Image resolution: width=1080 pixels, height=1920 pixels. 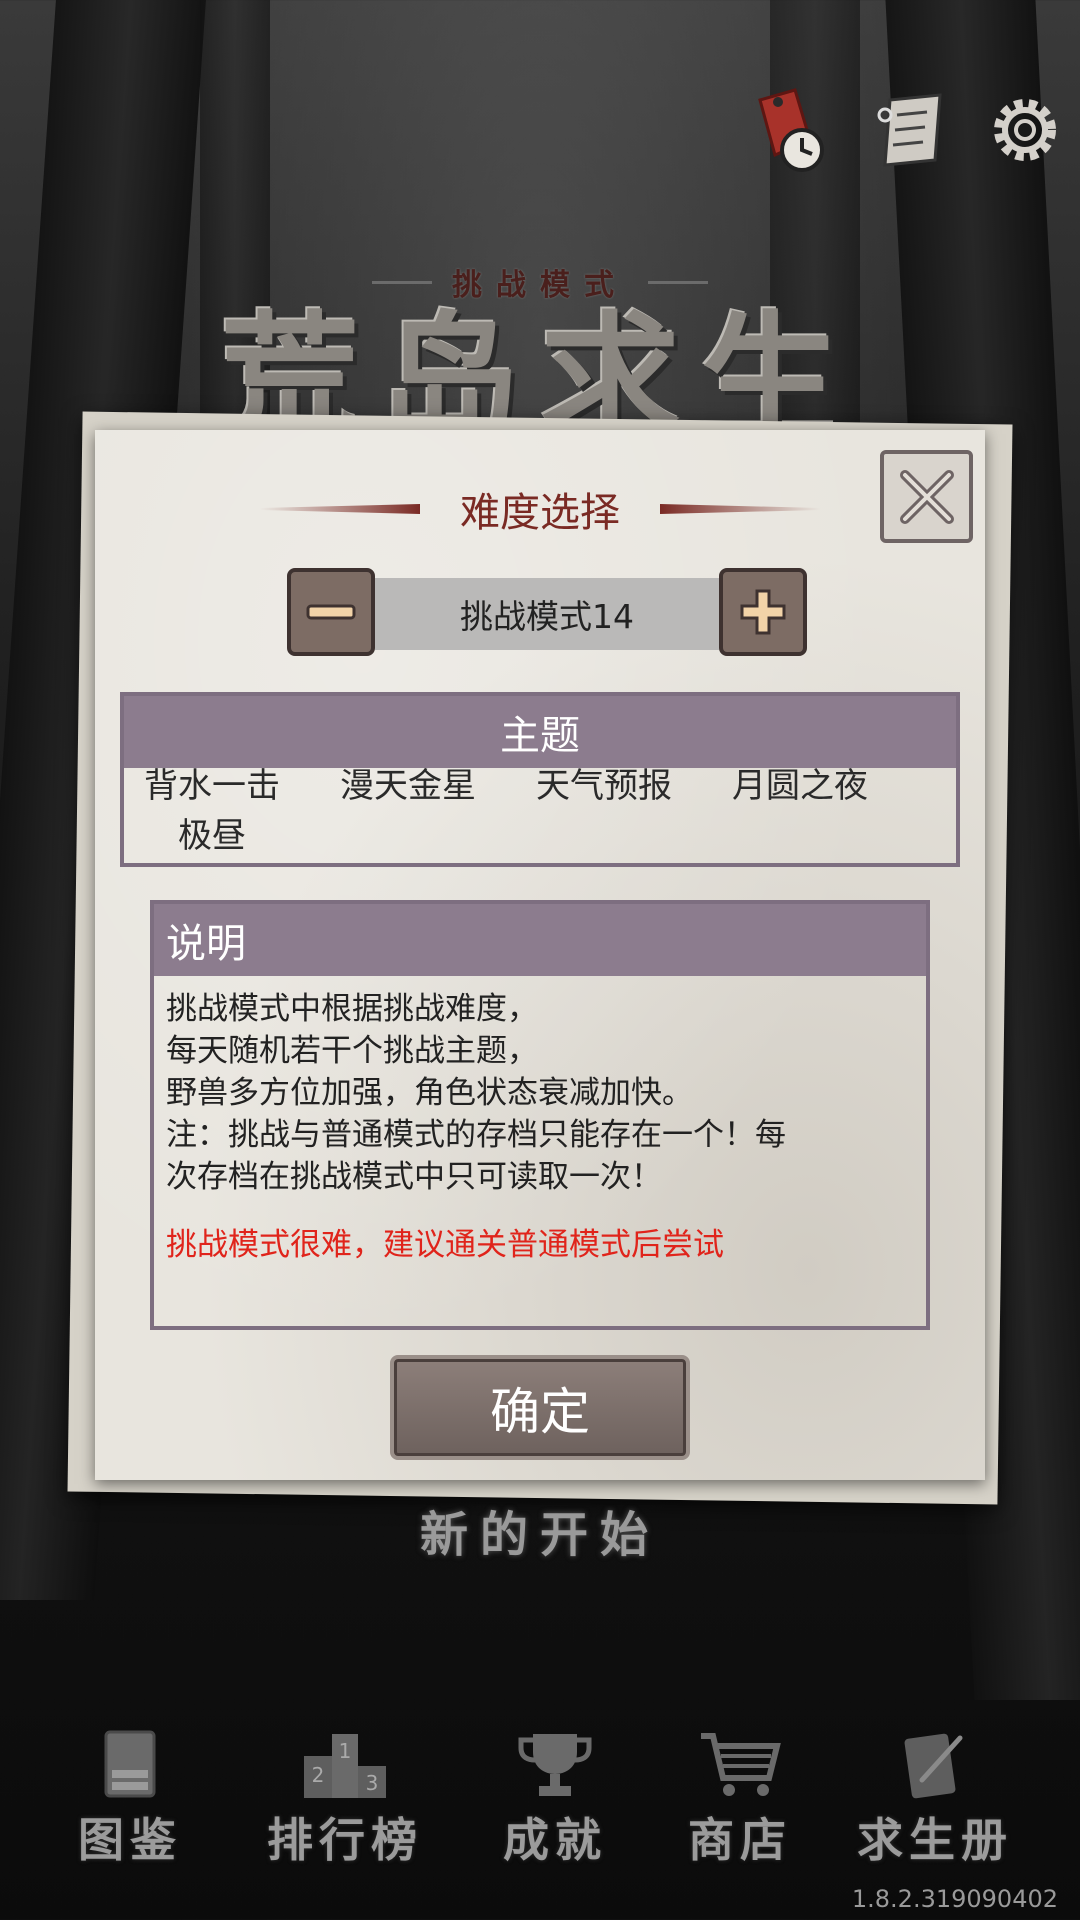 I want to click on scroll-icon, so click(x=910, y=130).